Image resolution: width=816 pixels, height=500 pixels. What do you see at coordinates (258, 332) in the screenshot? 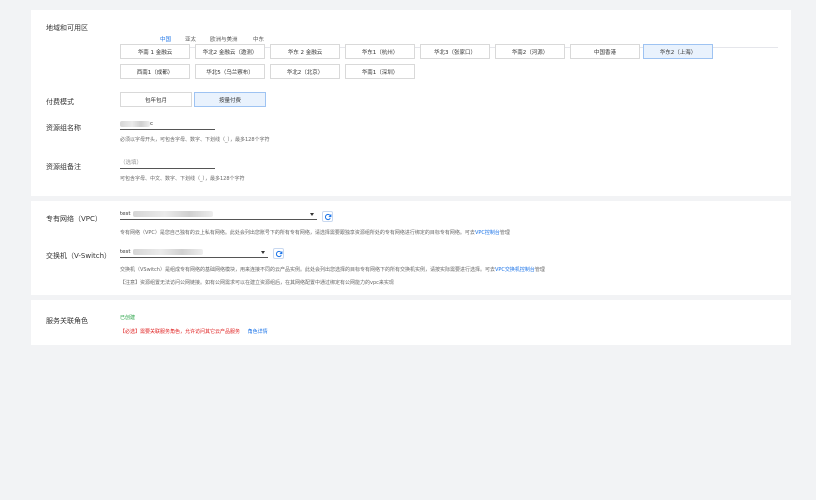
I see `role-detail-link: 角色详情` at bounding box center [258, 332].